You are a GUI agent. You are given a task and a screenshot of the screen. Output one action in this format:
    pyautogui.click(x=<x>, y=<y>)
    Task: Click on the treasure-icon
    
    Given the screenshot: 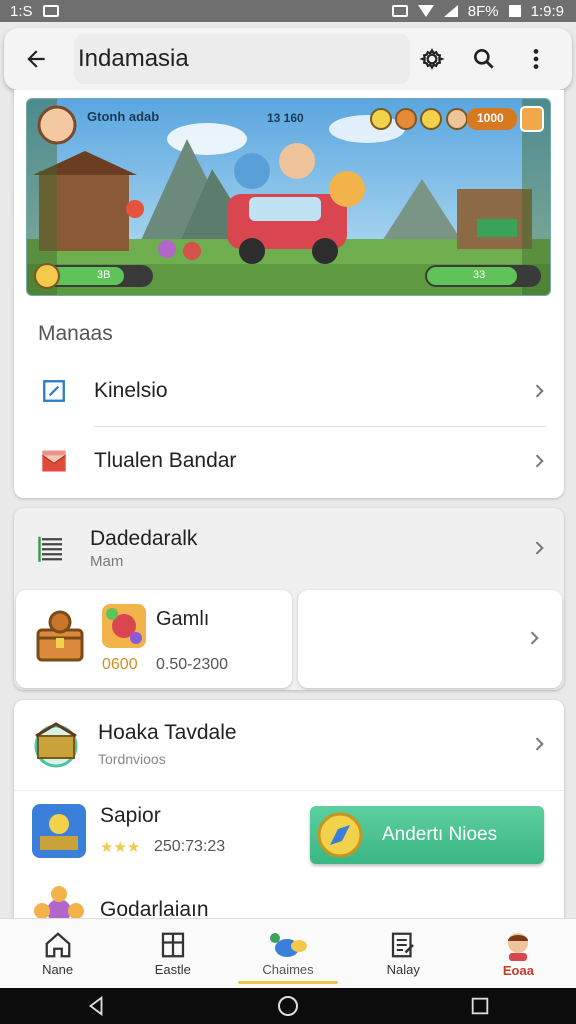 What is the action you would take?
    pyautogui.click(x=56, y=745)
    